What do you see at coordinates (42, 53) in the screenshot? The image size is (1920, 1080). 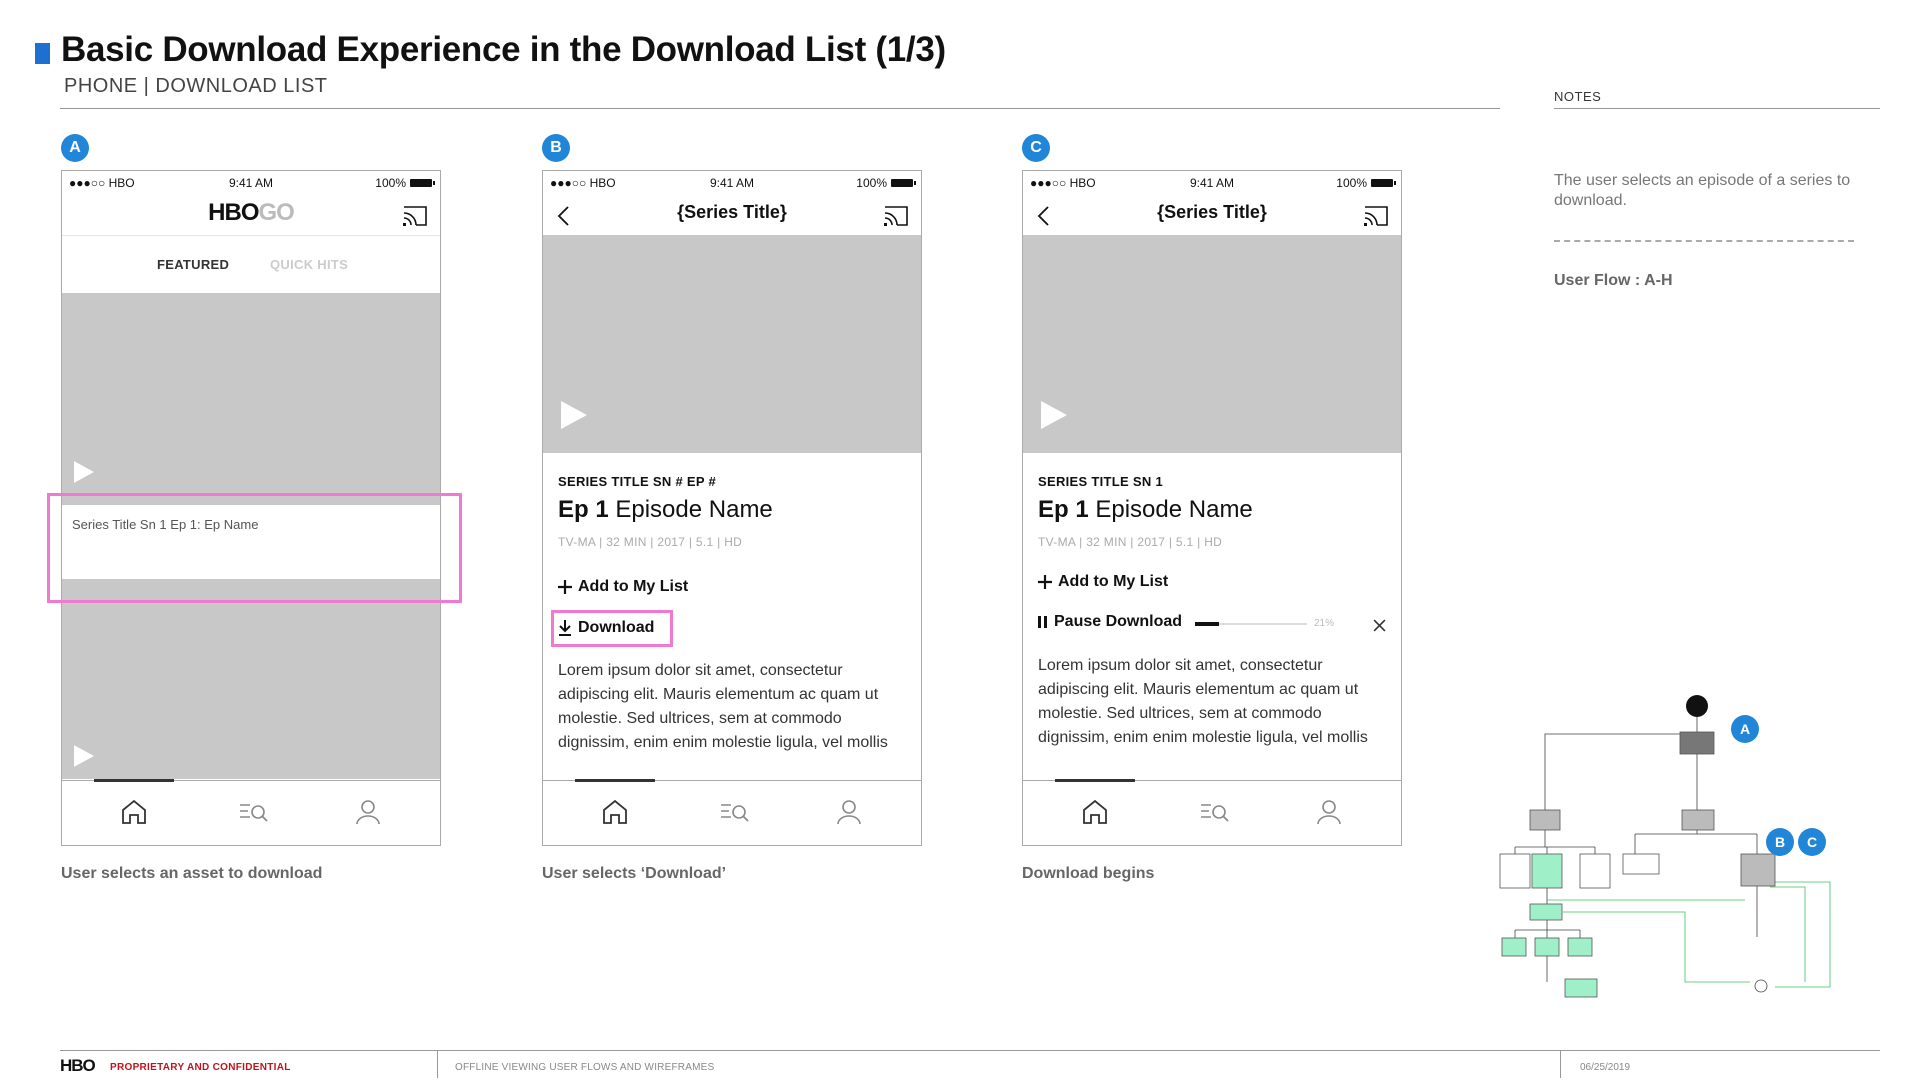 I see `title-accent-square` at bounding box center [42, 53].